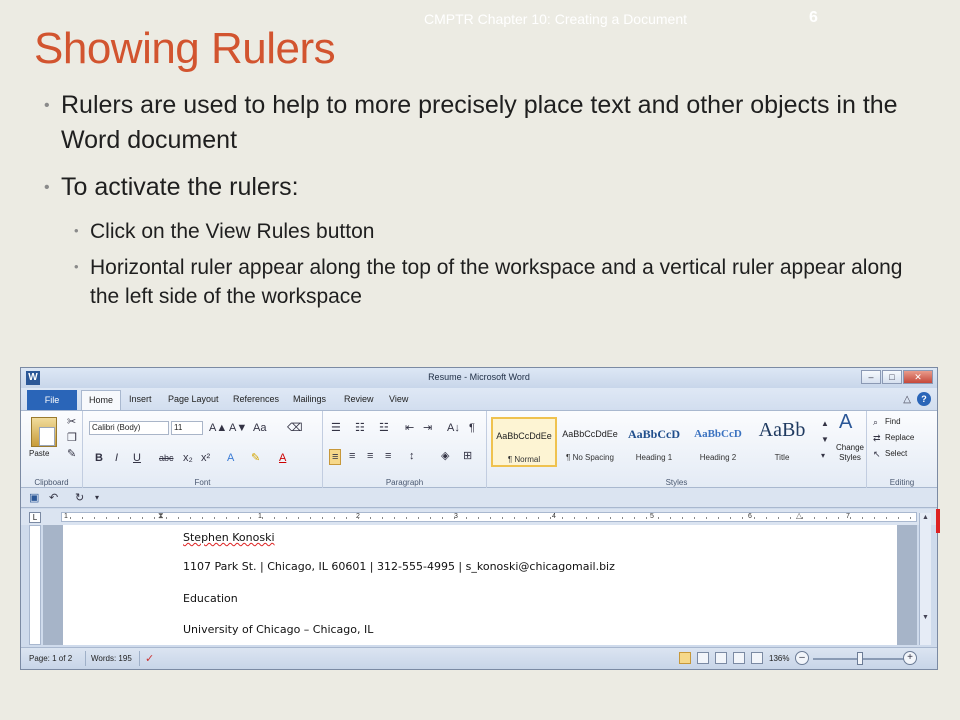 The width and height of the screenshot is (960, 720). What do you see at coordinates (71, 454) in the screenshot?
I see `format-painter-icon: ✎` at bounding box center [71, 454].